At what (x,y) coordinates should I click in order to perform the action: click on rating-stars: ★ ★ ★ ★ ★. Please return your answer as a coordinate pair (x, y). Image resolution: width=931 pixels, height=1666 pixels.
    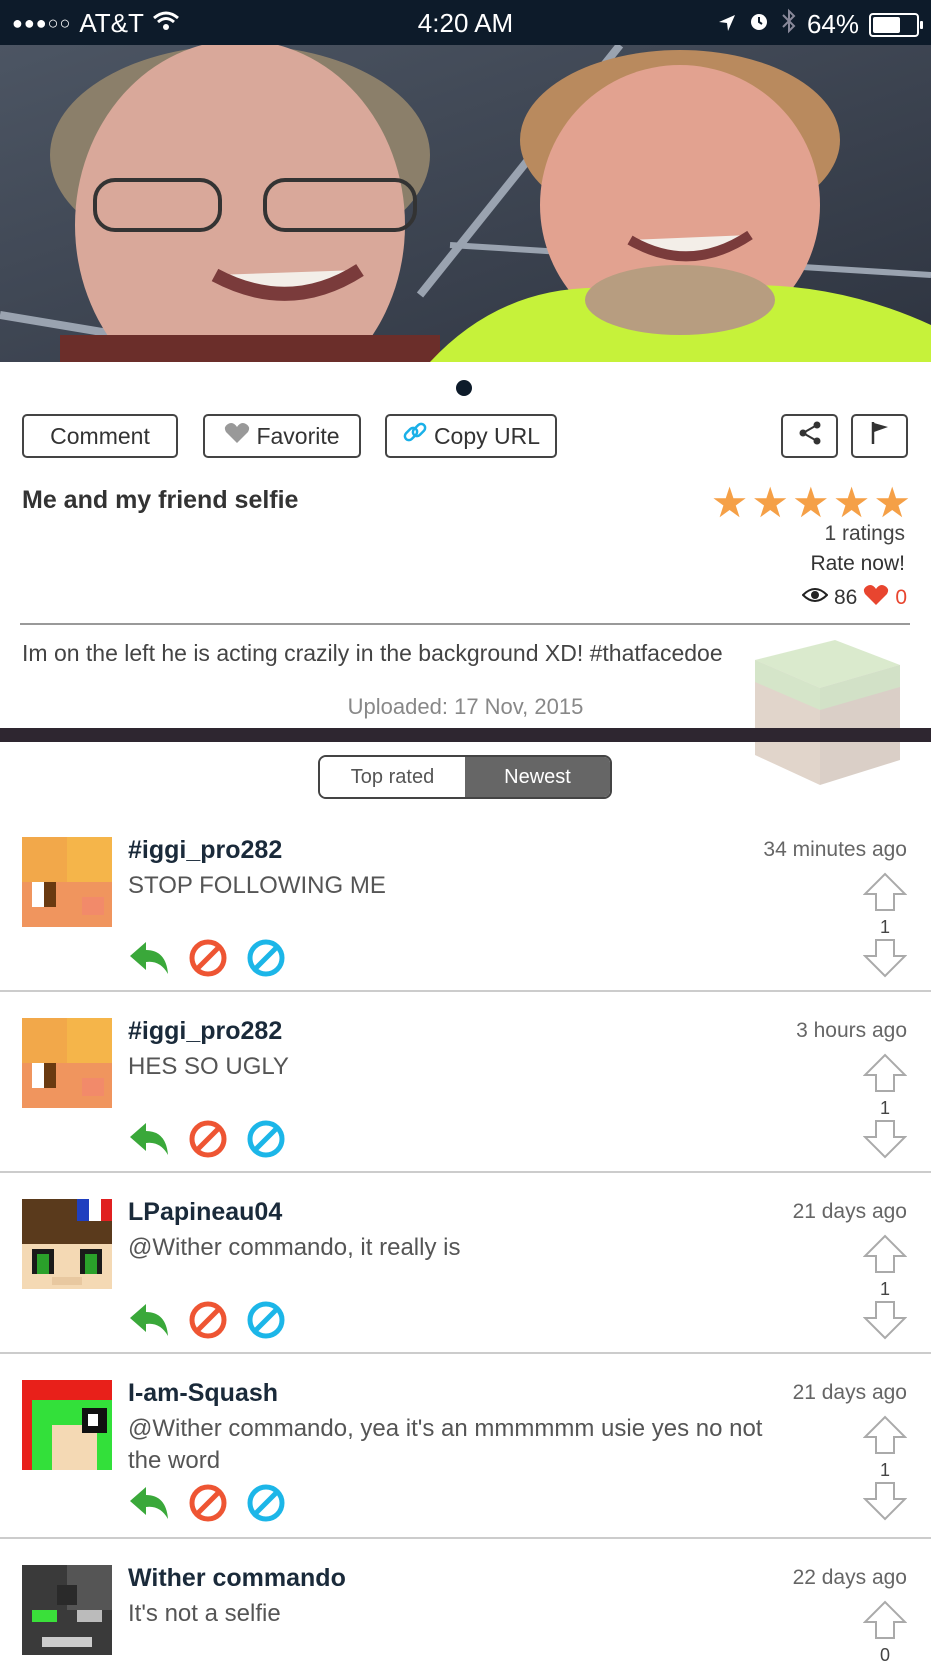
    Looking at the image, I should click on (811, 503).